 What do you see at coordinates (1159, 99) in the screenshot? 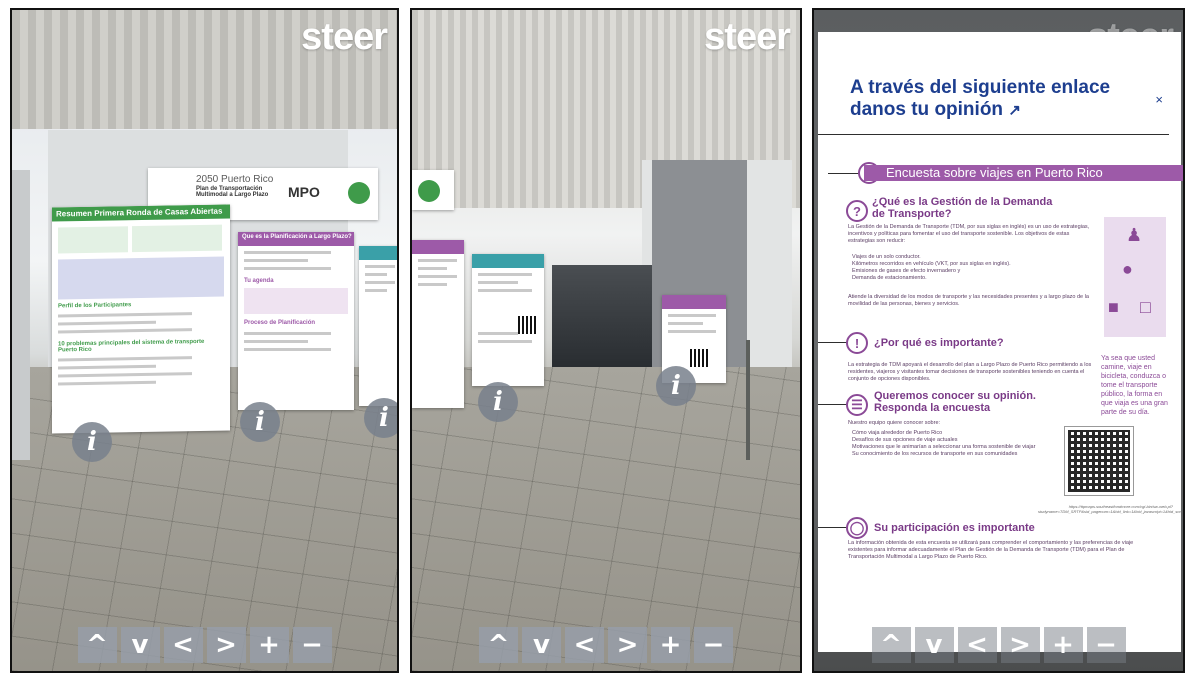
I see `close-icon: ×` at bounding box center [1159, 99].